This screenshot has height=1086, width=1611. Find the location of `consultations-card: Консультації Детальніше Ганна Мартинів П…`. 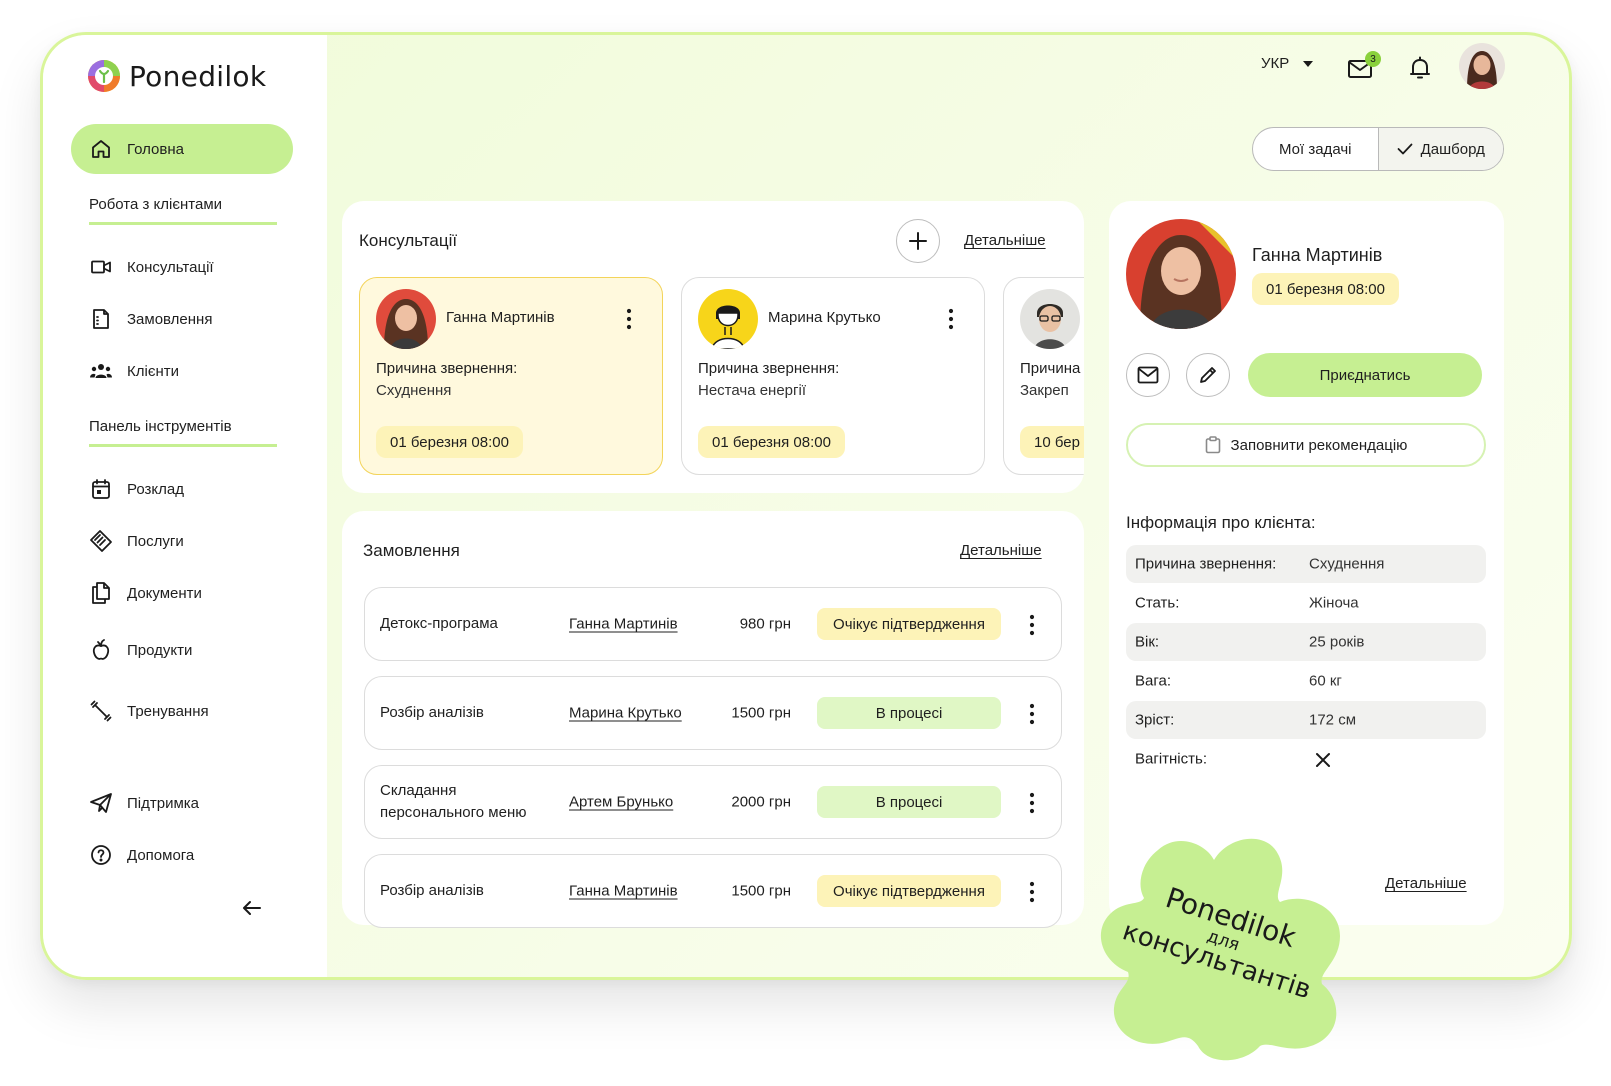

consultations-card: Консультації Детальніше Ганна Мартинів П… is located at coordinates (713, 347).